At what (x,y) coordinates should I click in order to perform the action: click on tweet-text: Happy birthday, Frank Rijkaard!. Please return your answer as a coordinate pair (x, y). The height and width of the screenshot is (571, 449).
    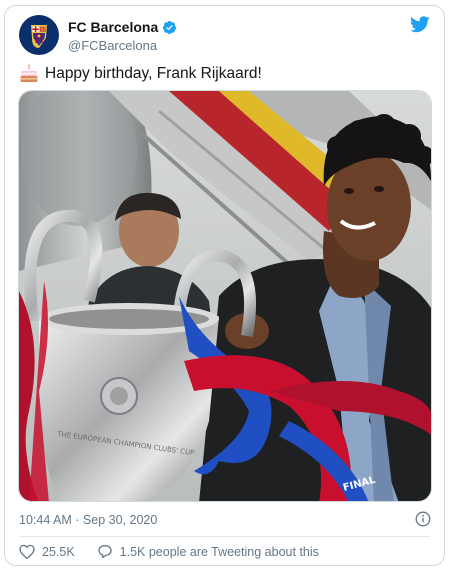
    Looking at the image, I should click on (153, 73).